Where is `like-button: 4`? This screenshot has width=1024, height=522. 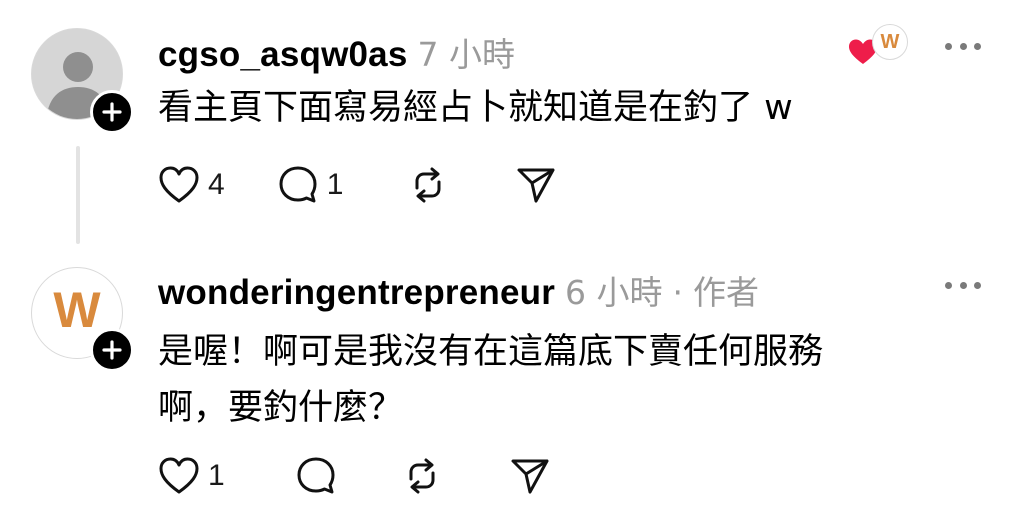 like-button: 4 is located at coordinates (191, 185).